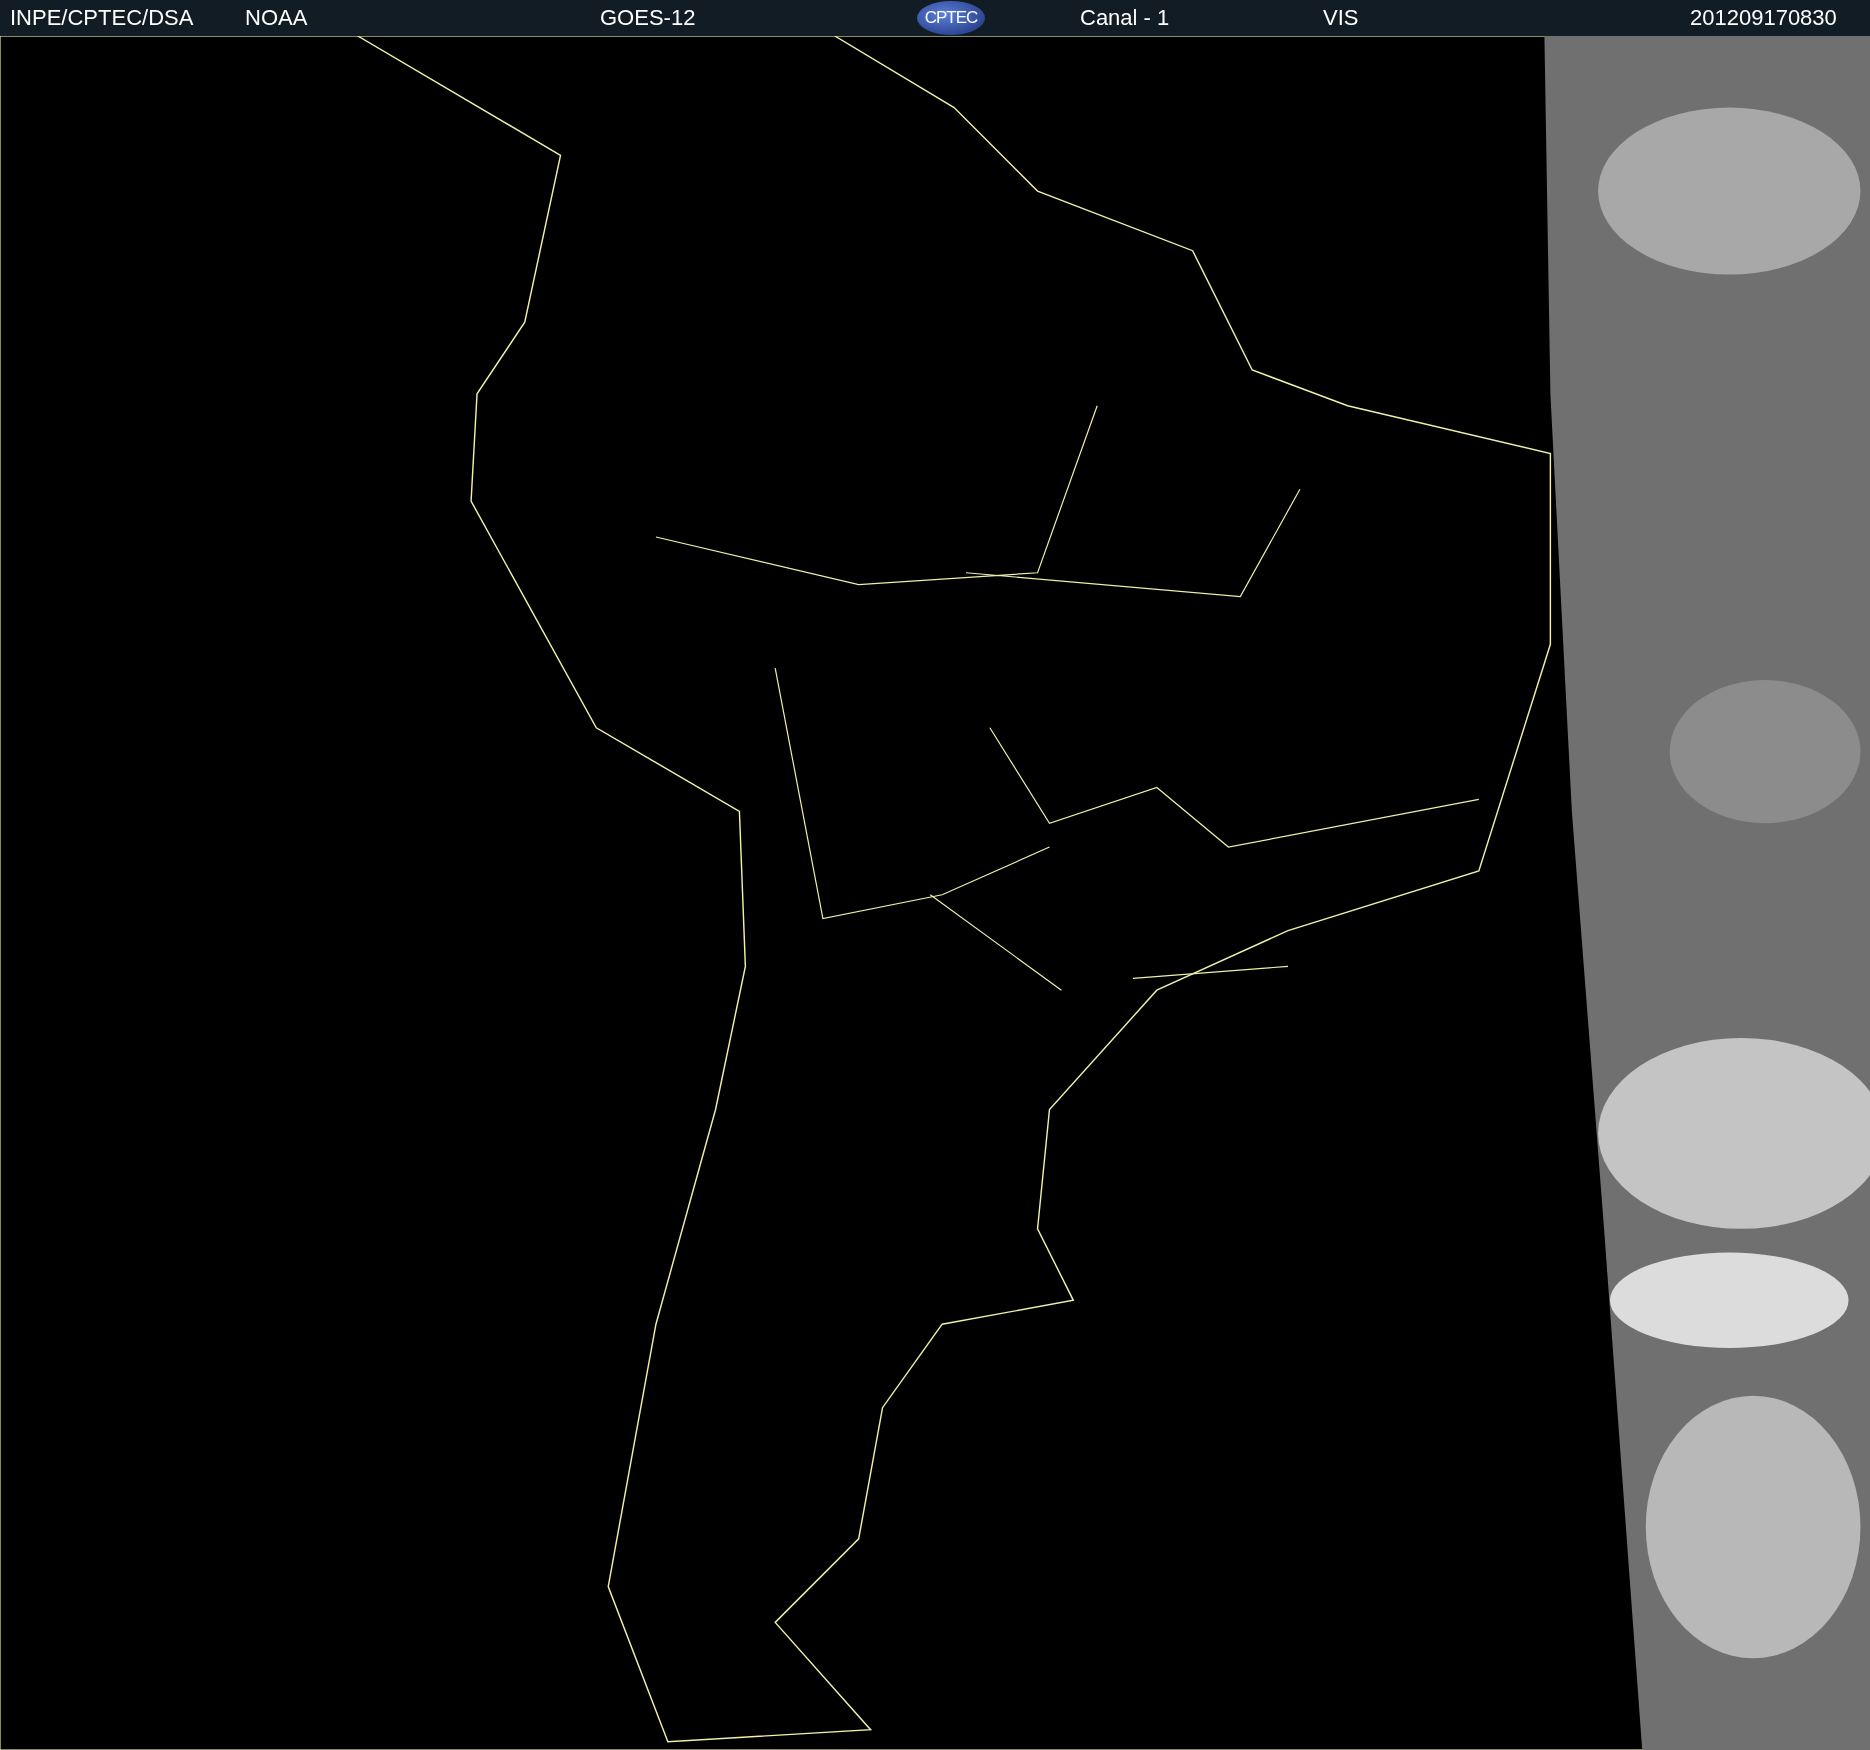  I want to click on channel-label: Canal - 1, so click(1125, 18).